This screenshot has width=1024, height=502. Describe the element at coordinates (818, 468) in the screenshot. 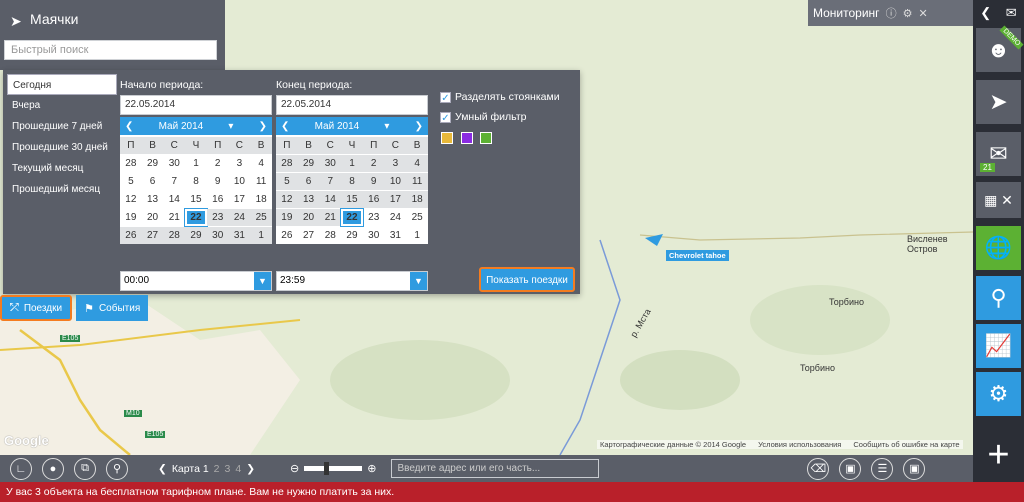

I see `eraser-icon: ⌫` at that location.